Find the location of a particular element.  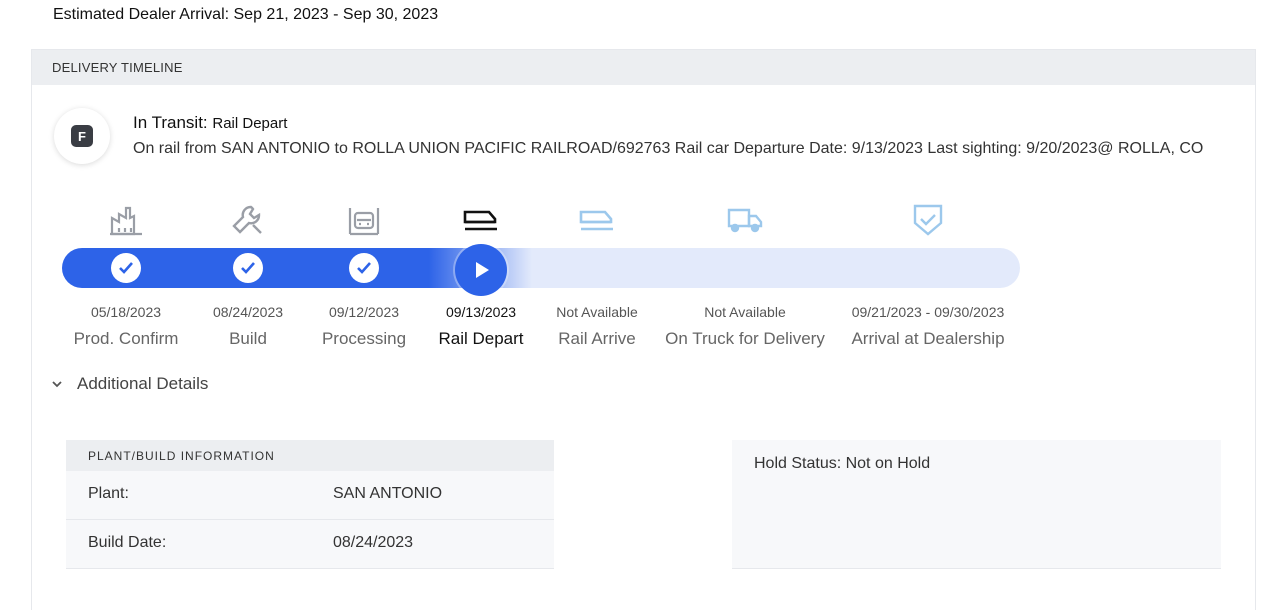

step-label: Rail Arrive is located at coordinates (597, 338).